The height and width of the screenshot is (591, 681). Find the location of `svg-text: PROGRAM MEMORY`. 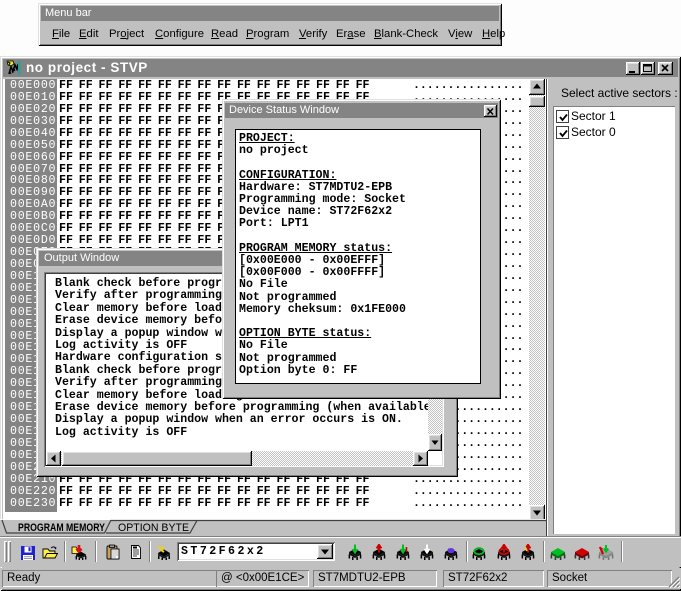

svg-text: PROGRAM MEMORY is located at coordinates (61, 528).